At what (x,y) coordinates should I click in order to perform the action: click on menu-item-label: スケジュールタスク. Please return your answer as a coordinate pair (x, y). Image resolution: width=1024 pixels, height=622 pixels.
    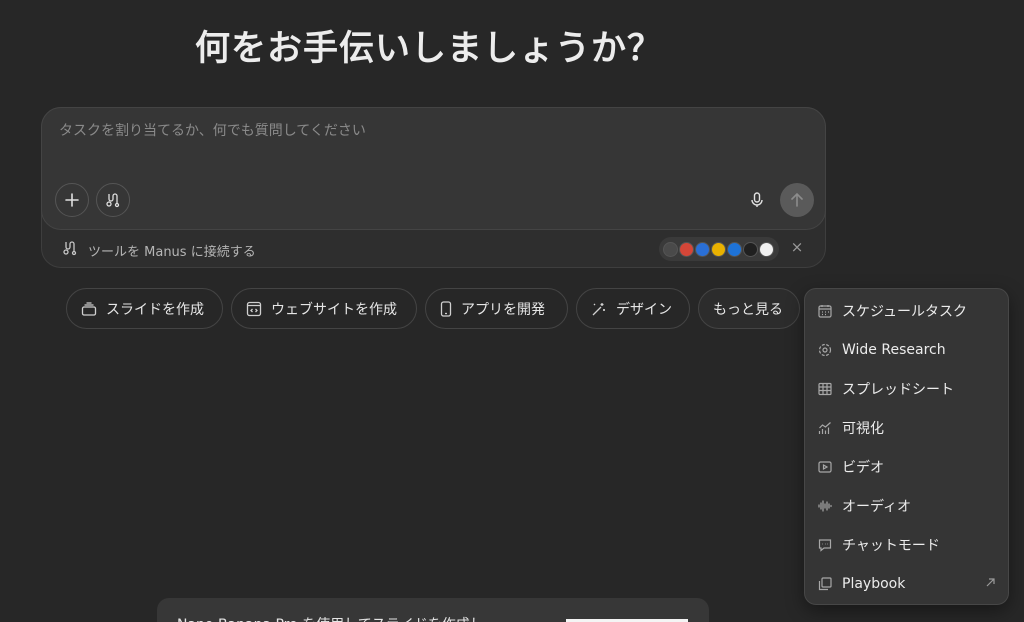
    Looking at the image, I should click on (905, 312).